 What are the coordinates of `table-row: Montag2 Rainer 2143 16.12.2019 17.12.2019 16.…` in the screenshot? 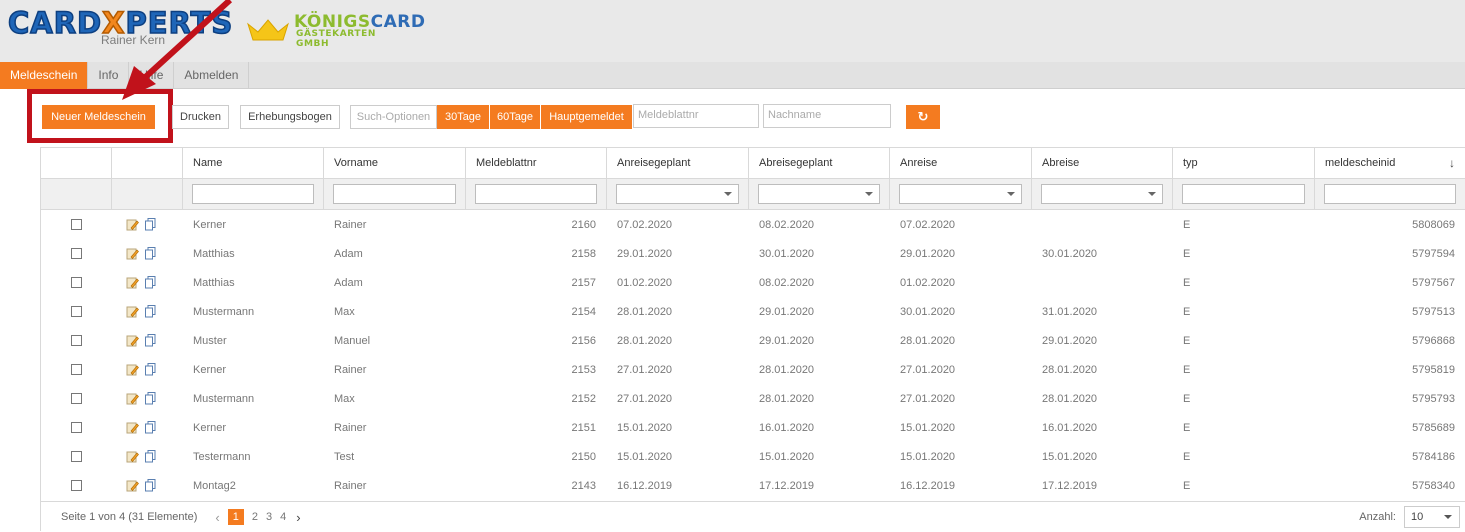 It's located at (753, 485).